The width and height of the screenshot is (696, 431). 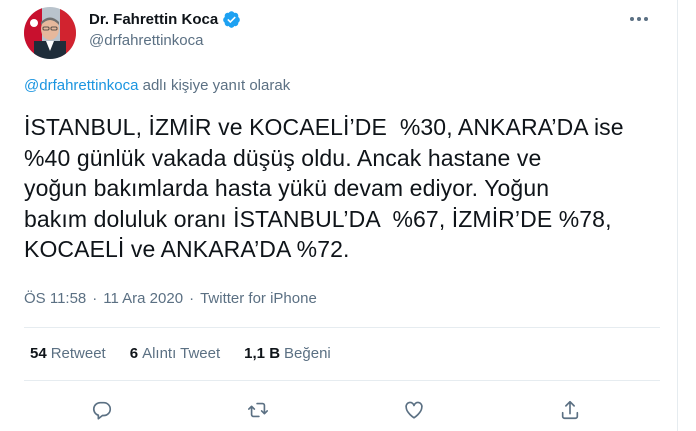 I want to click on retweet-label: Retweet, so click(x=78, y=353).